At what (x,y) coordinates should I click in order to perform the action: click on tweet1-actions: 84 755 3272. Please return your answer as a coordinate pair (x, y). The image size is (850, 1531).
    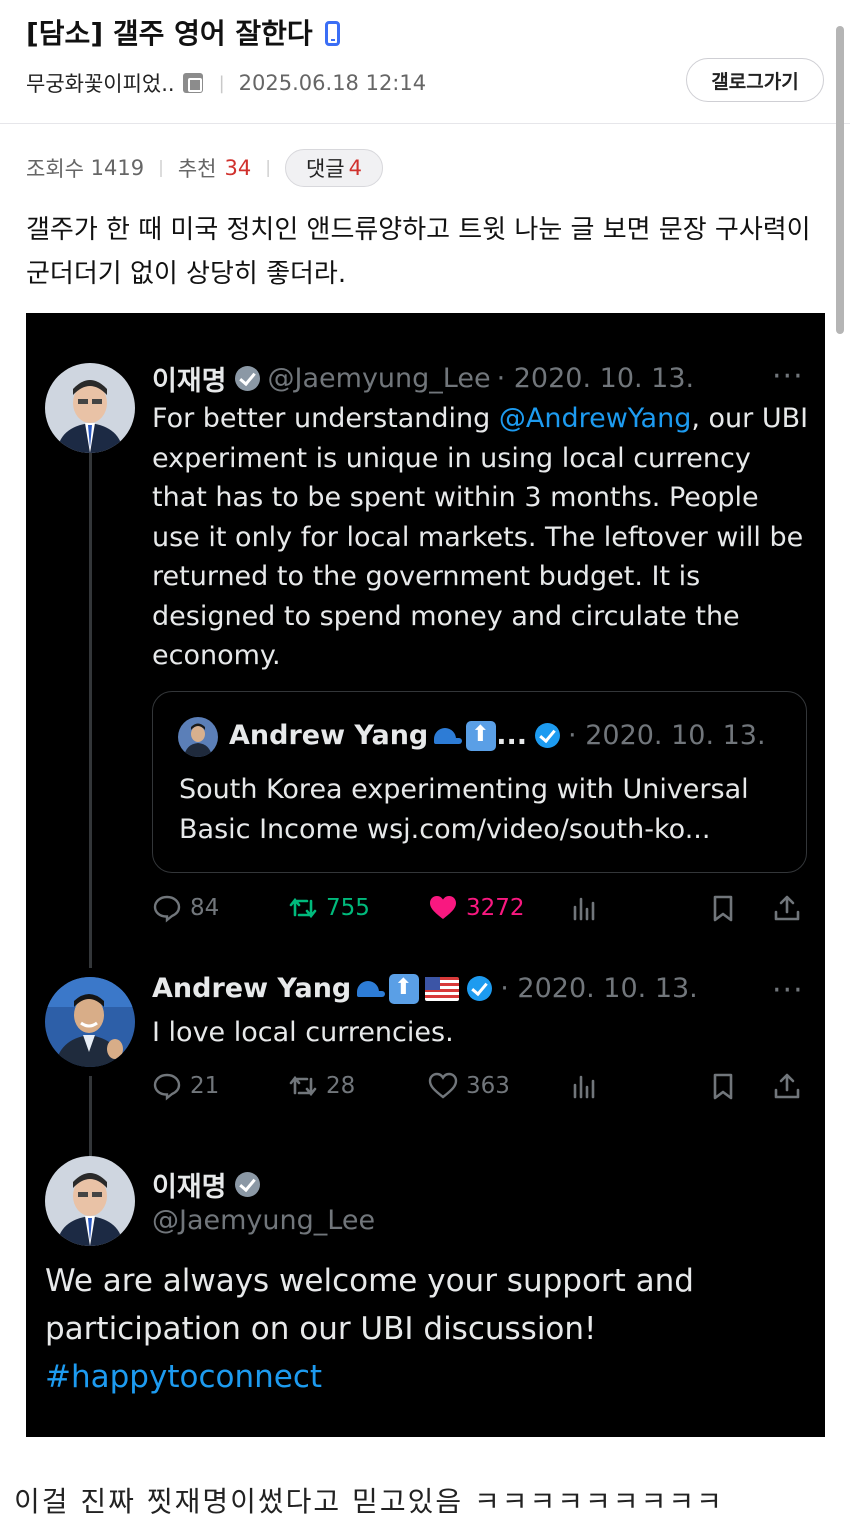
    Looking at the image, I should click on (482, 908).